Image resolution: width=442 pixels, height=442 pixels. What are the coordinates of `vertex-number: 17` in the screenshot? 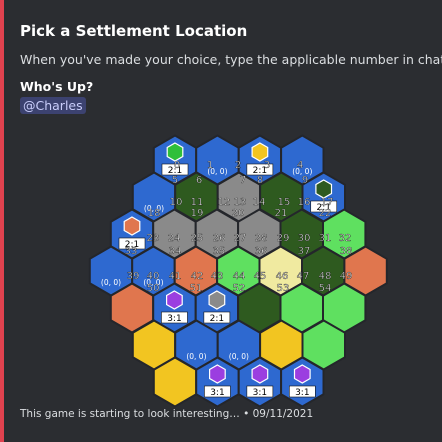 It's located at (327, 202).